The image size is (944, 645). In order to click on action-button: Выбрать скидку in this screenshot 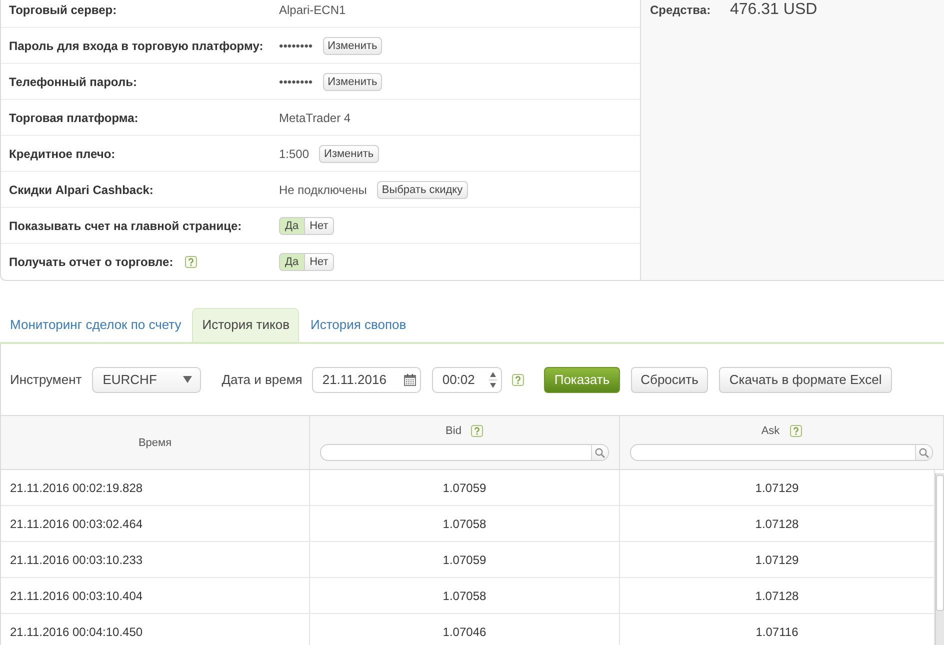, I will do `click(422, 189)`.